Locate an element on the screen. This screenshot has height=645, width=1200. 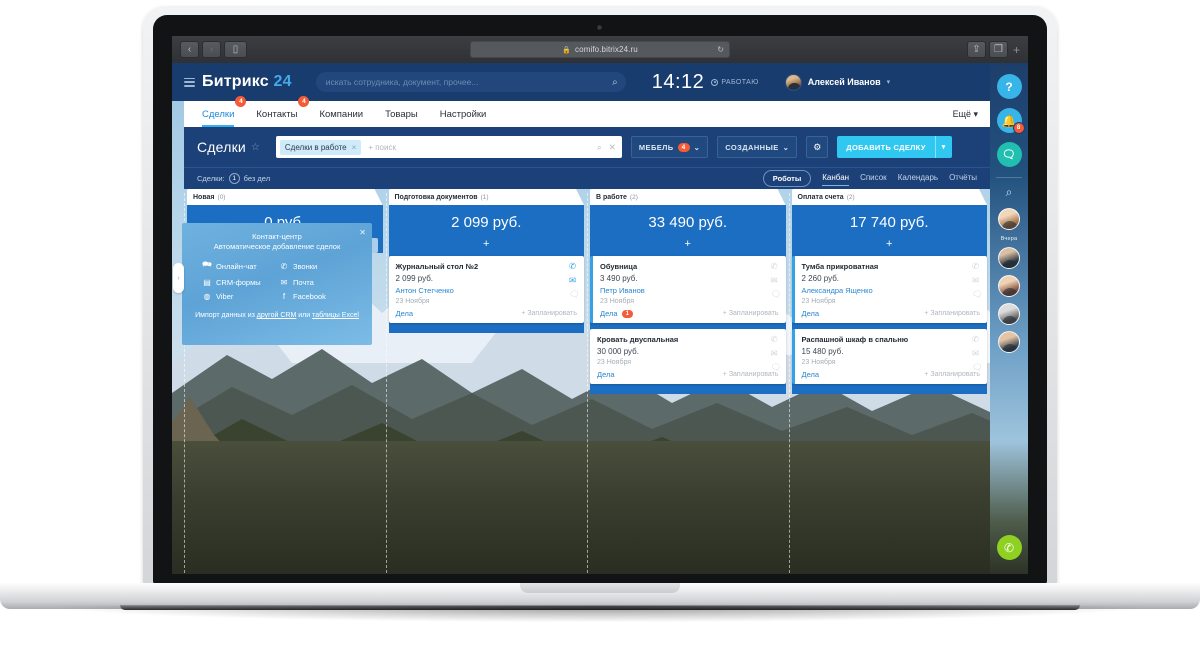
view-reports: Отчёты is located at coordinates (963, 178).